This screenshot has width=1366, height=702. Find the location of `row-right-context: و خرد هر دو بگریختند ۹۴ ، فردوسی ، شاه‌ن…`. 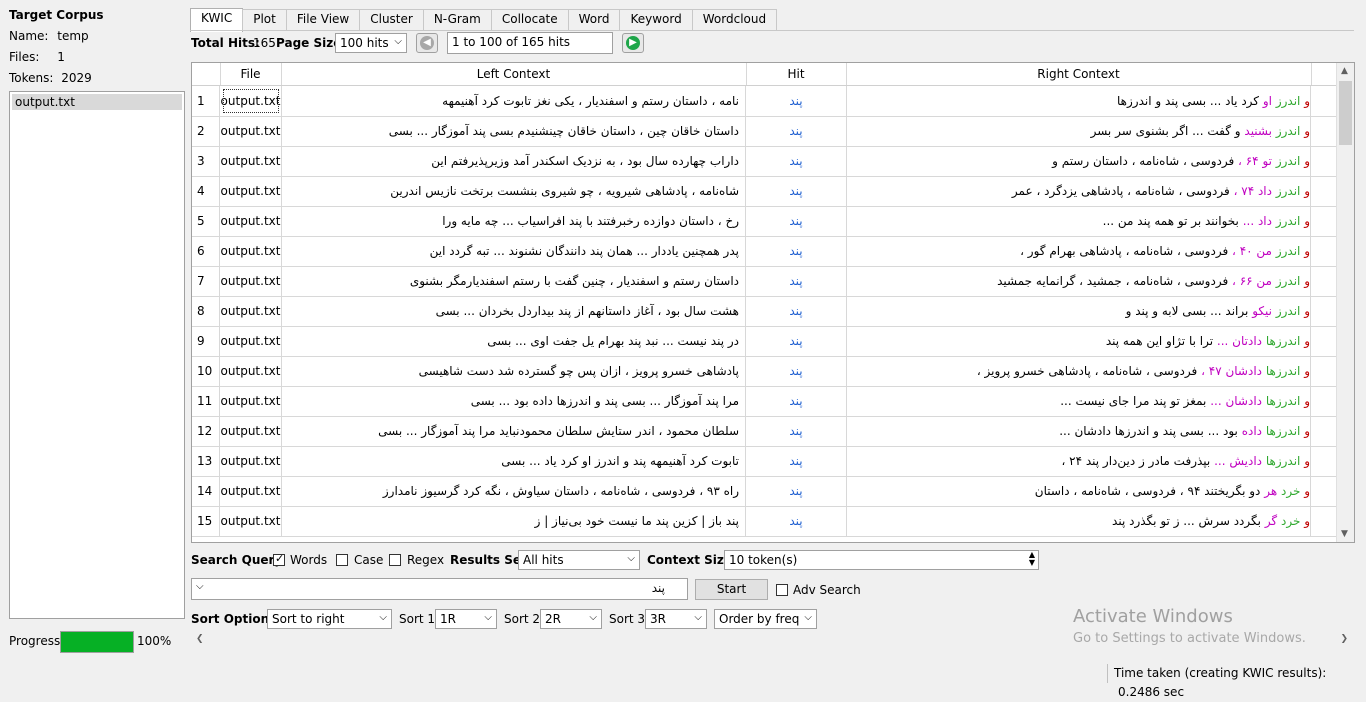

row-right-context: و خرد هر دو بگریختند ۹۴ ، فردوسی ، شاه‌ن… is located at coordinates (1078, 491).